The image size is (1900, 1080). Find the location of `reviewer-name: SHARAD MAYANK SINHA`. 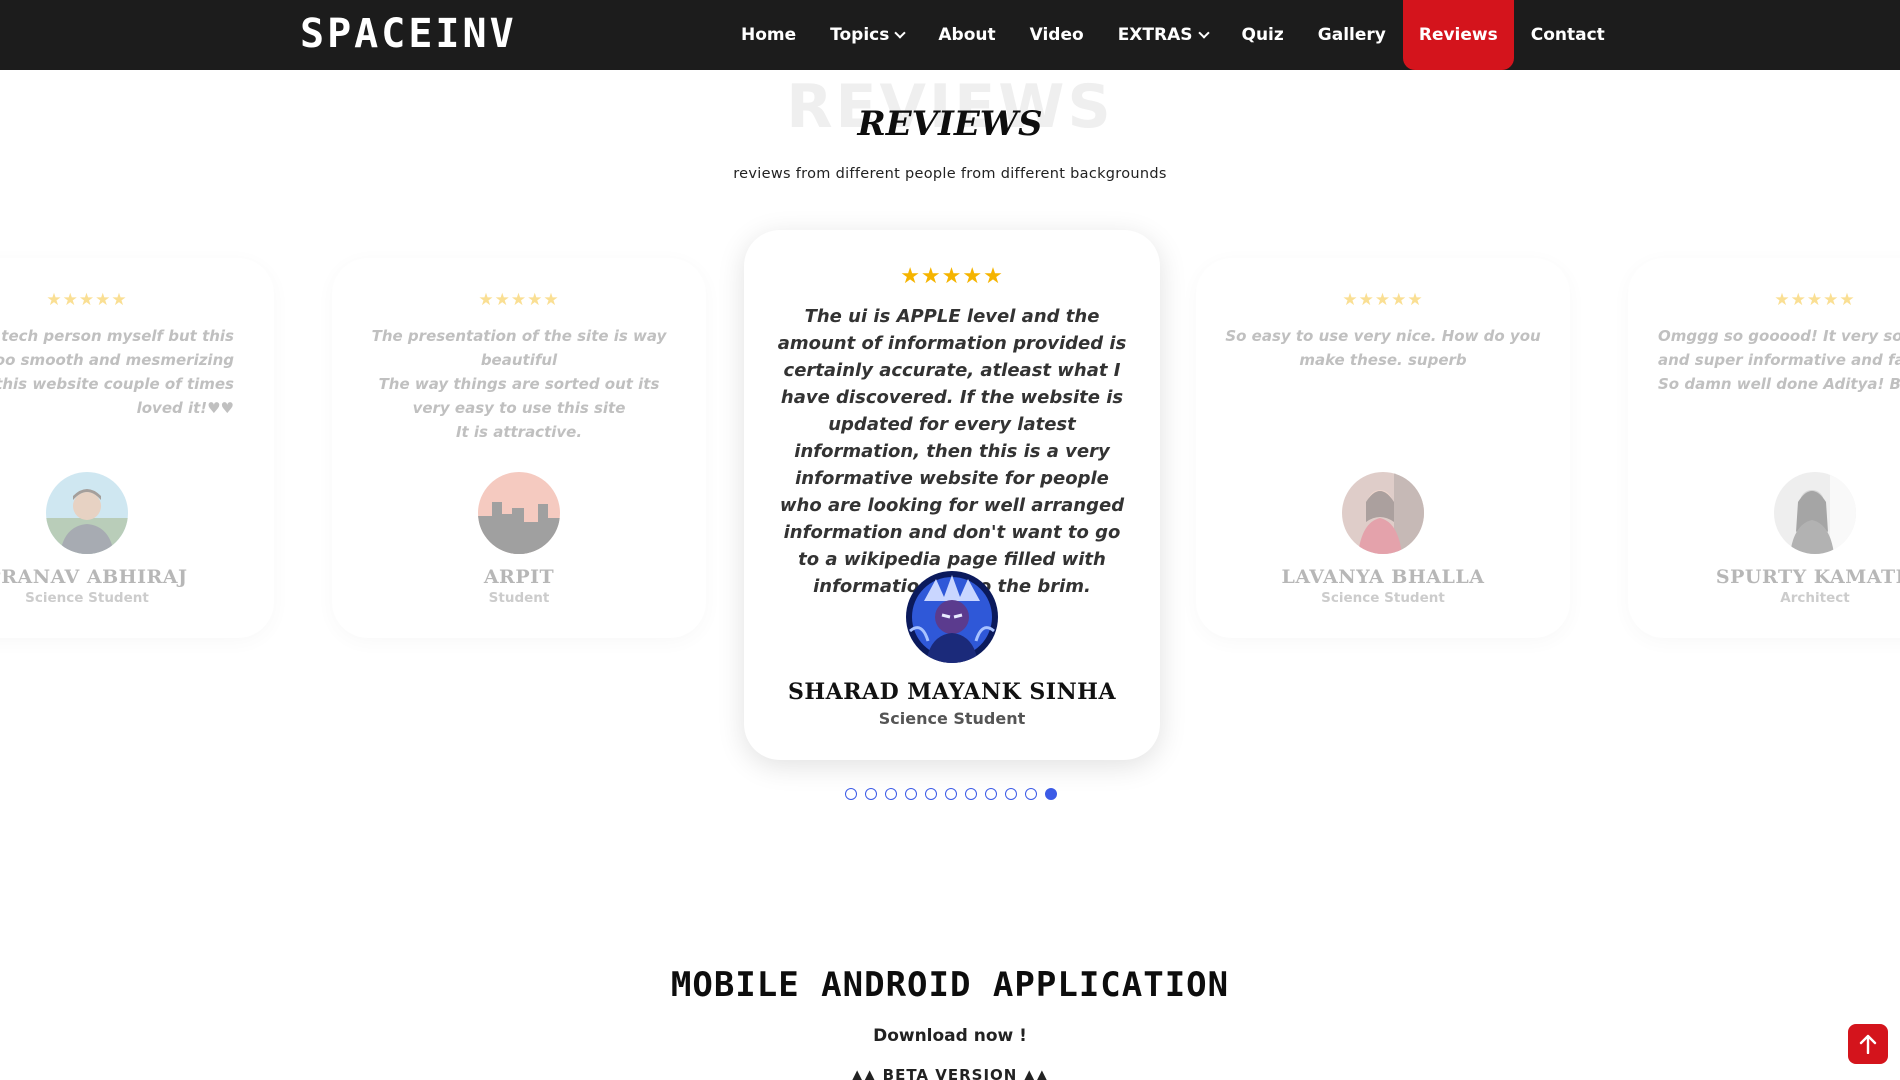

reviewer-name: SHARAD MAYANK SINHA is located at coordinates (952, 692).